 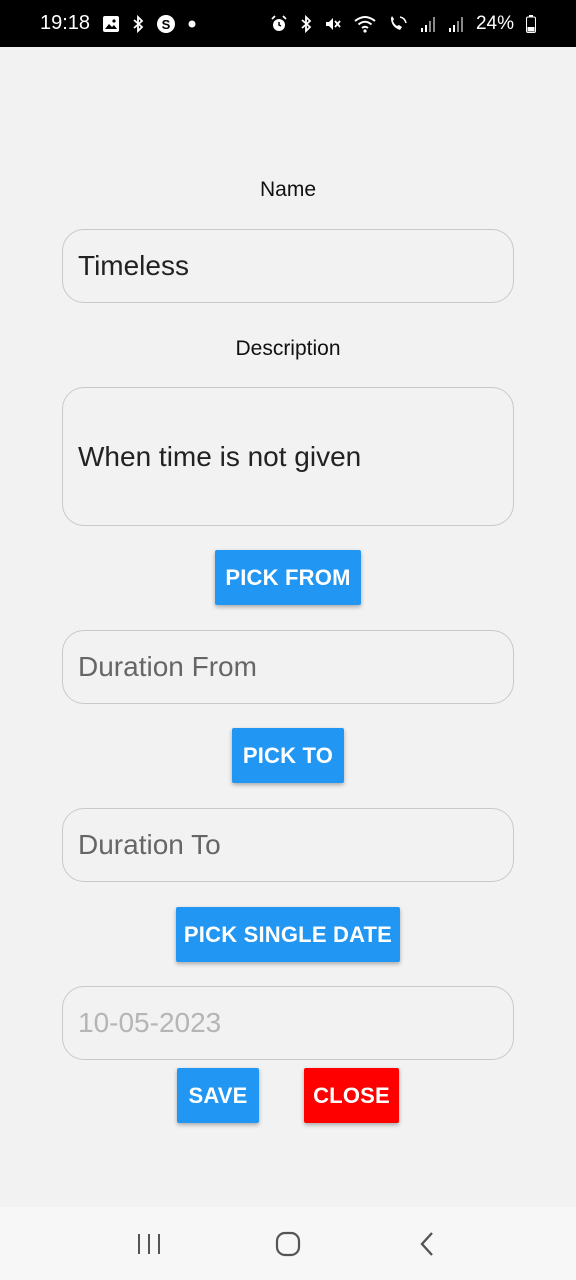 What do you see at coordinates (288, 348) in the screenshot?
I see `description-label: Description` at bounding box center [288, 348].